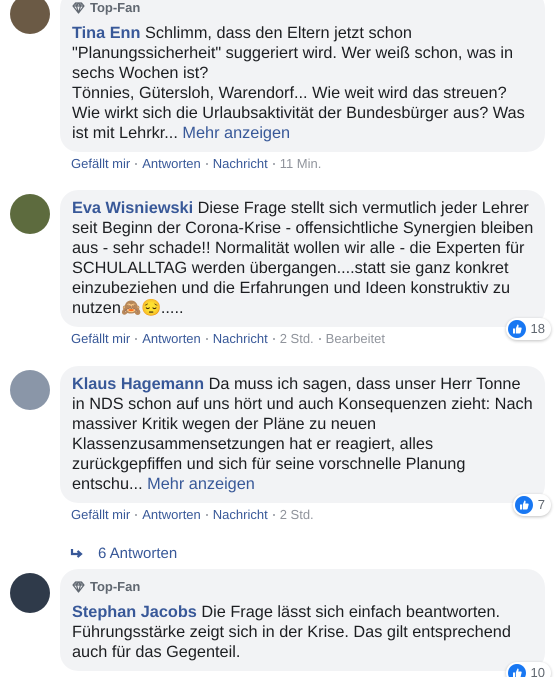 The image size is (556, 677). What do you see at coordinates (292, 632) in the screenshot?
I see `comment-text: Stephan Jacobs Die Frage lässt sich einfach beantworten. Führungsstärke zeigt sich in der Krise. Das gilt entsprechend auch für das Gegenteil.` at bounding box center [292, 632].